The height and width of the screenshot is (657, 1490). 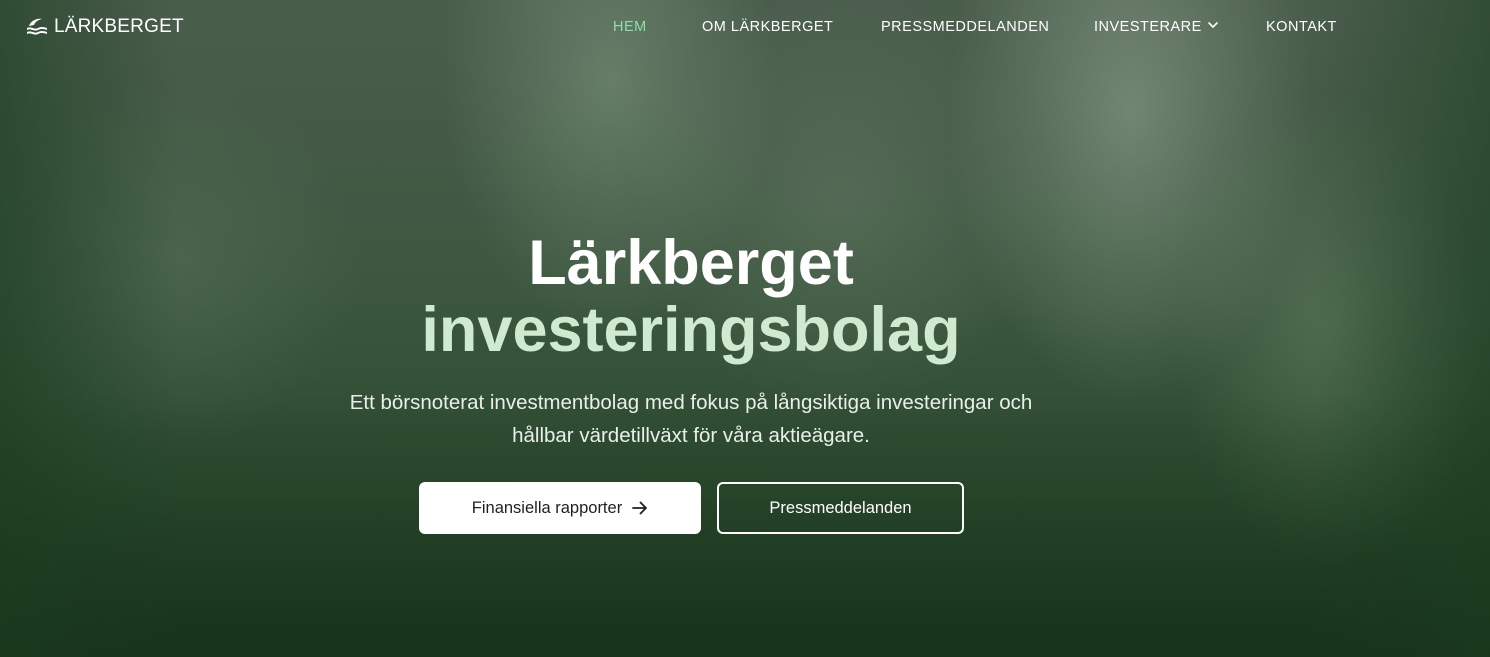 I want to click on brand-name: LÄRKBERGET, so click(x=119, y=26).